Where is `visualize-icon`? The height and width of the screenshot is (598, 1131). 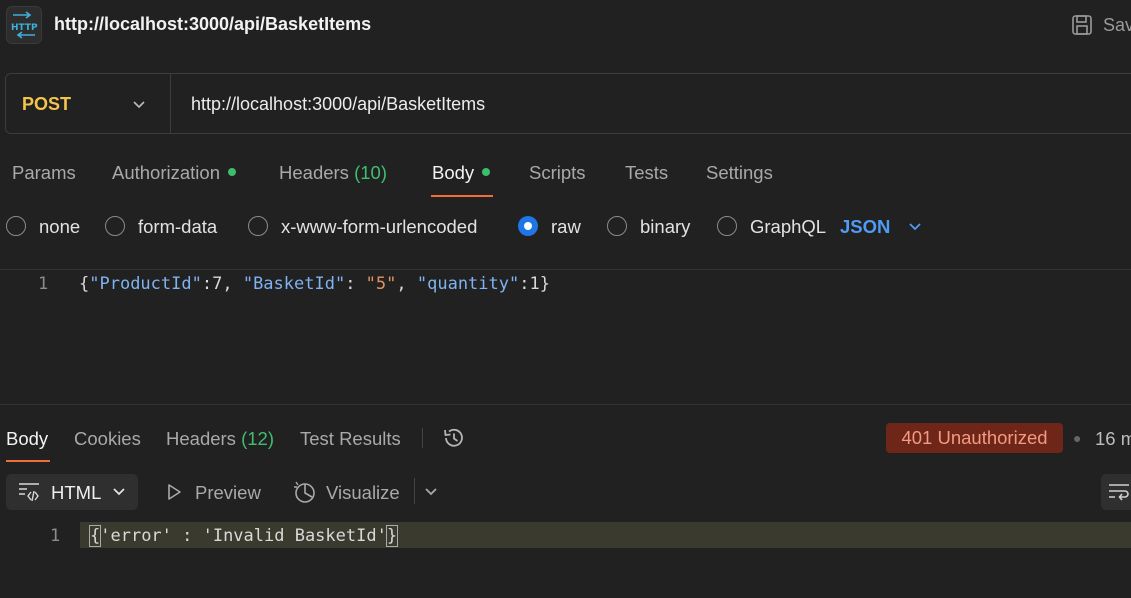
visualize-icon is located at coordinates (305, 492).